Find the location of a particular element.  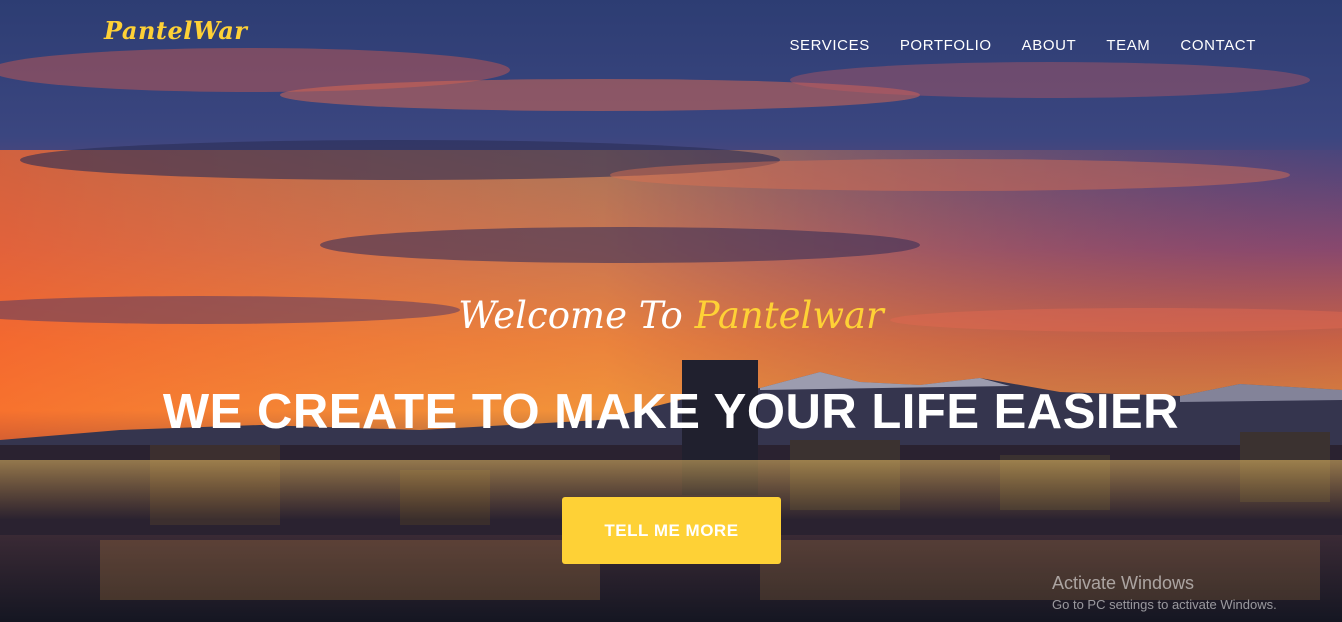

tell-me-more-button: TELL ME MORE is located at coordinates (671, 530).